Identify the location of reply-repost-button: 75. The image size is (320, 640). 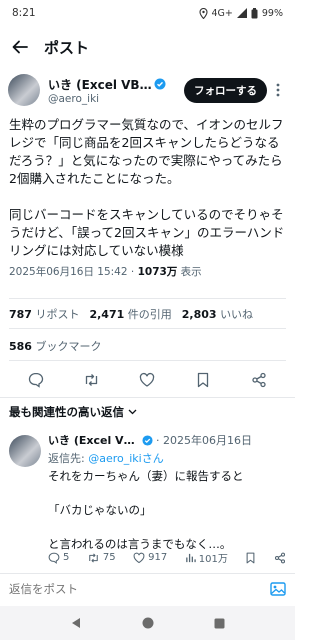
(101, 558).